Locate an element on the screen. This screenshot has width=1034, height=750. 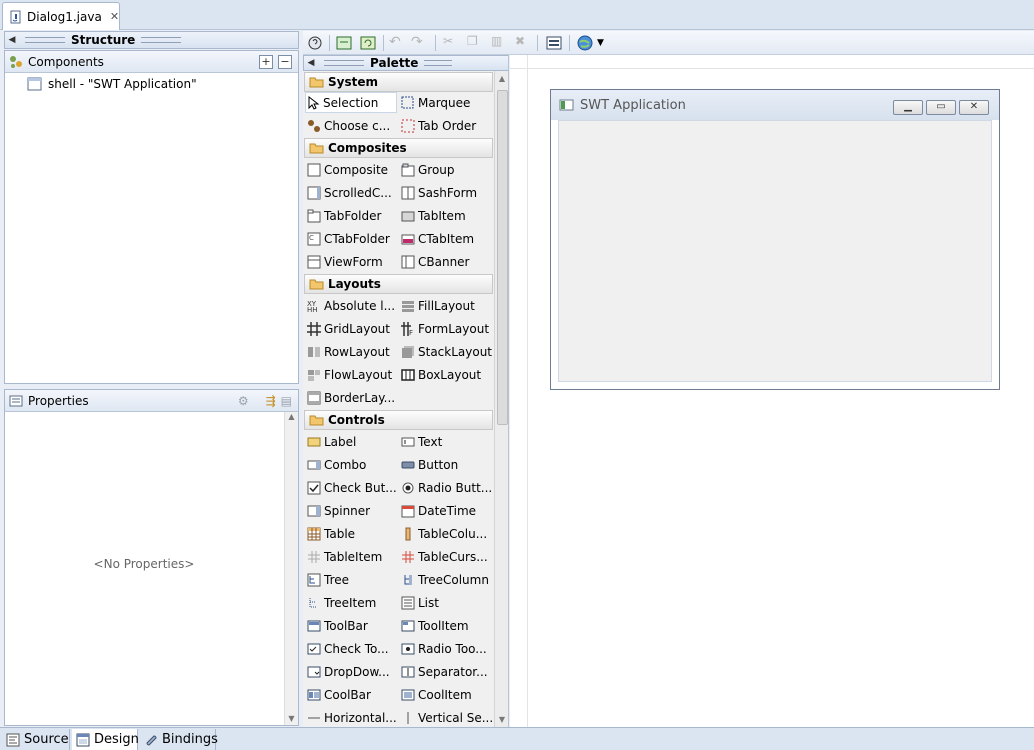
globe-icon is located at coordinates (585, 43).